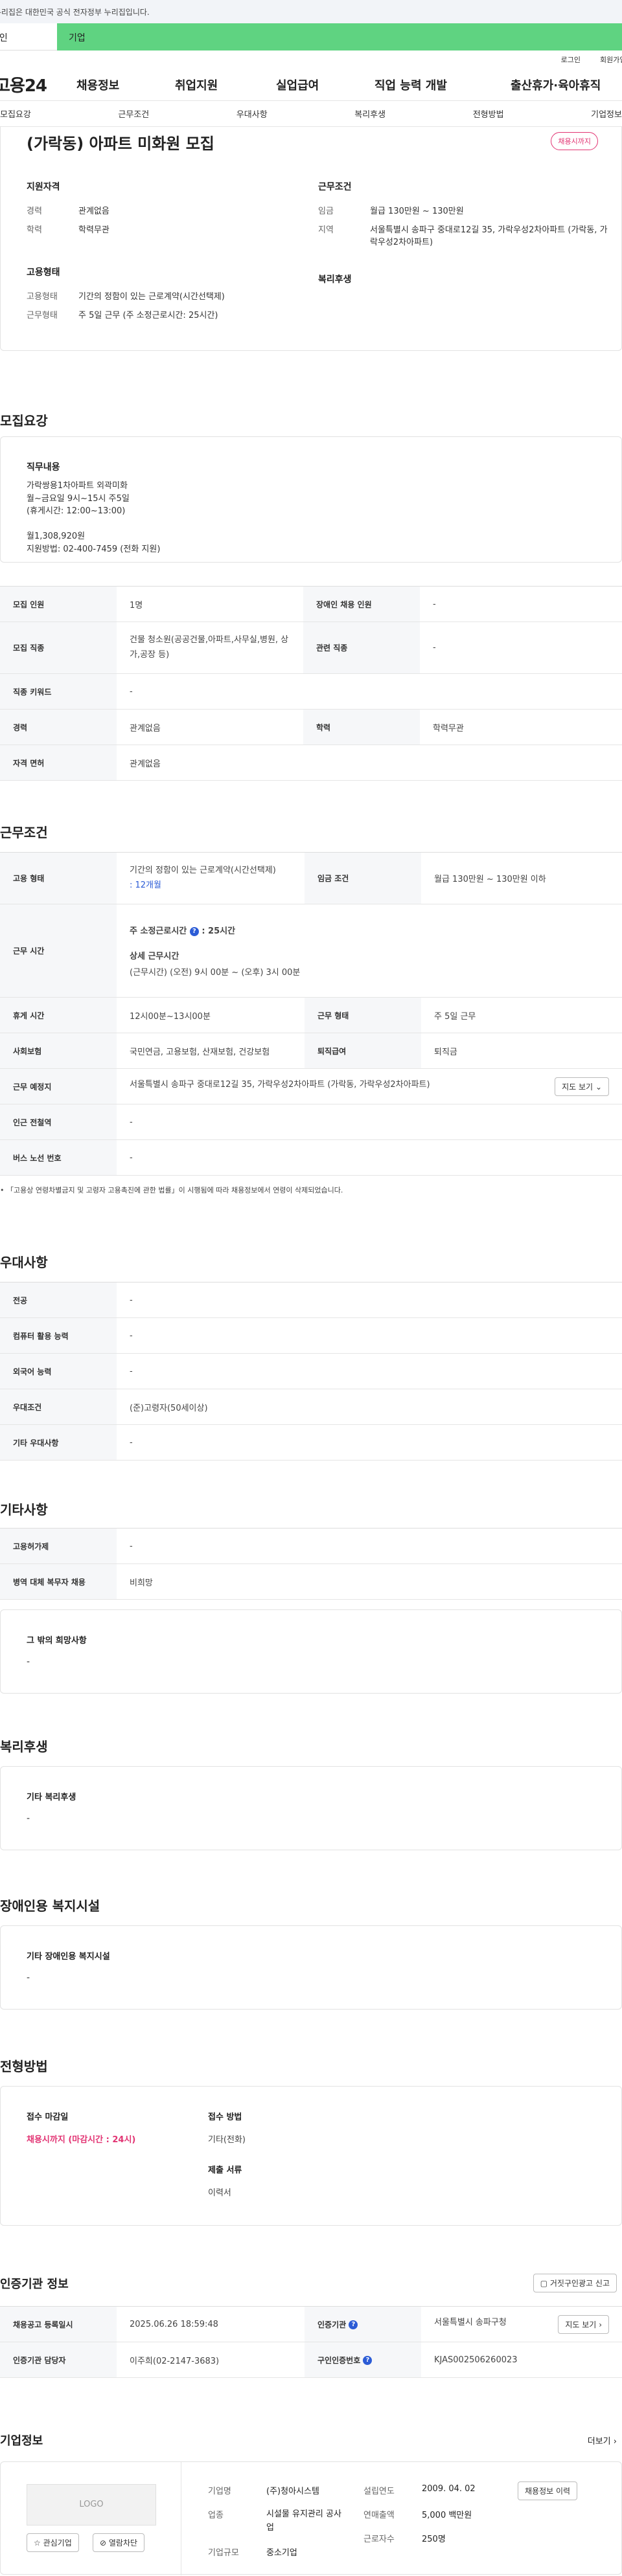 This screenshot has width=622, height=2576. Describe the element at coordinates (311, 2283) in the screenshot. I see `cert-section: 인증기관 정보 ▢ 거짓구인광고 신고` at that location.